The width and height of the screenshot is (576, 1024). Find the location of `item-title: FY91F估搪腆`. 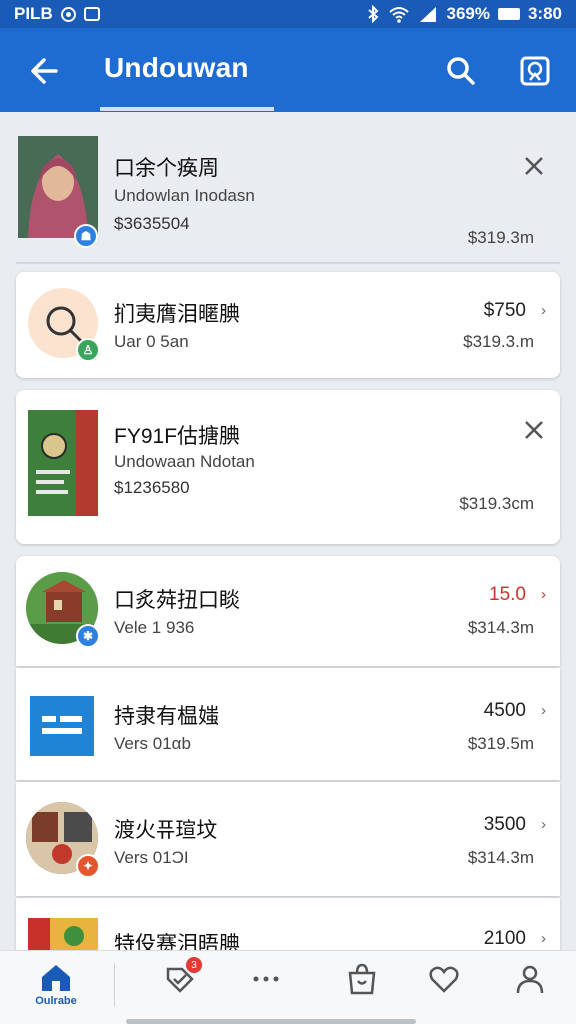

item-title: FY91F估搪腆 is located at coordinates (177, 436).